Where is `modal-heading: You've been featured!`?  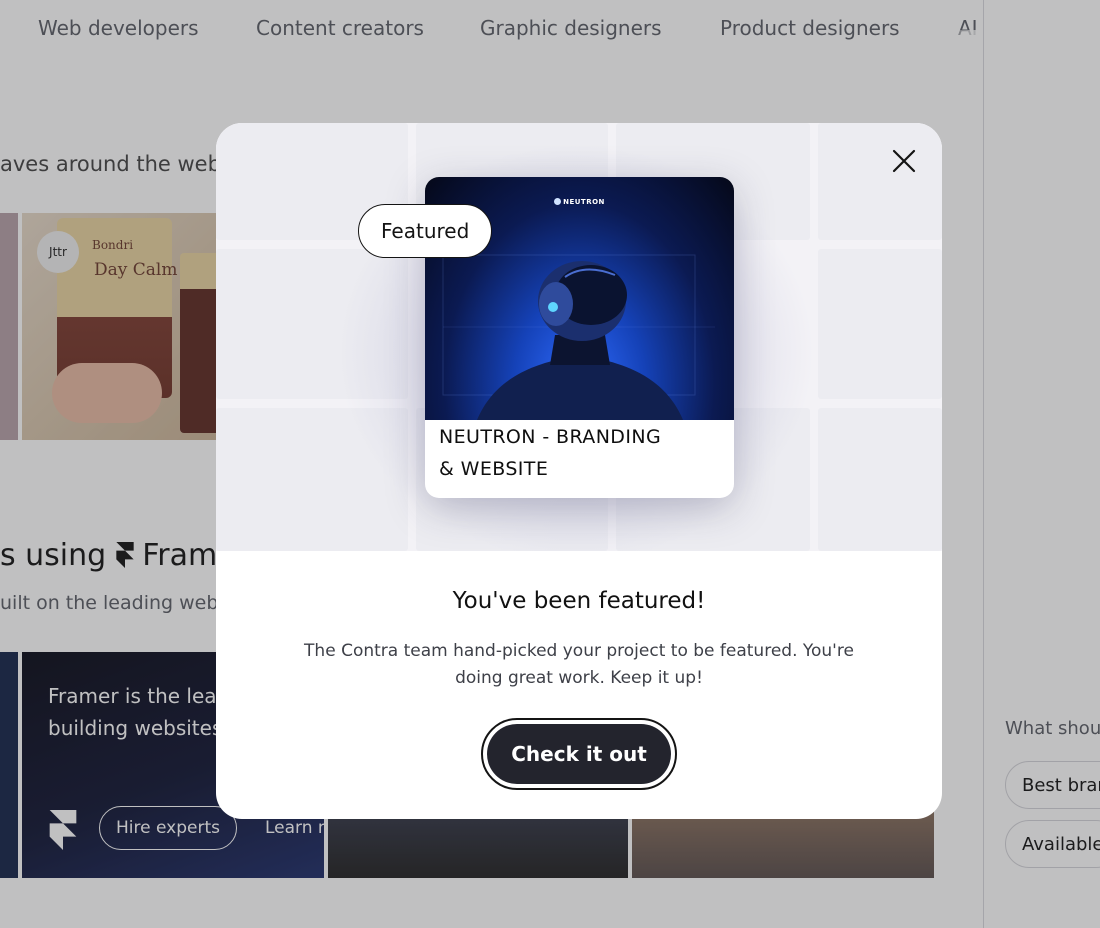 modal-heading: You've been featured! is located at coordinates (579, 601).